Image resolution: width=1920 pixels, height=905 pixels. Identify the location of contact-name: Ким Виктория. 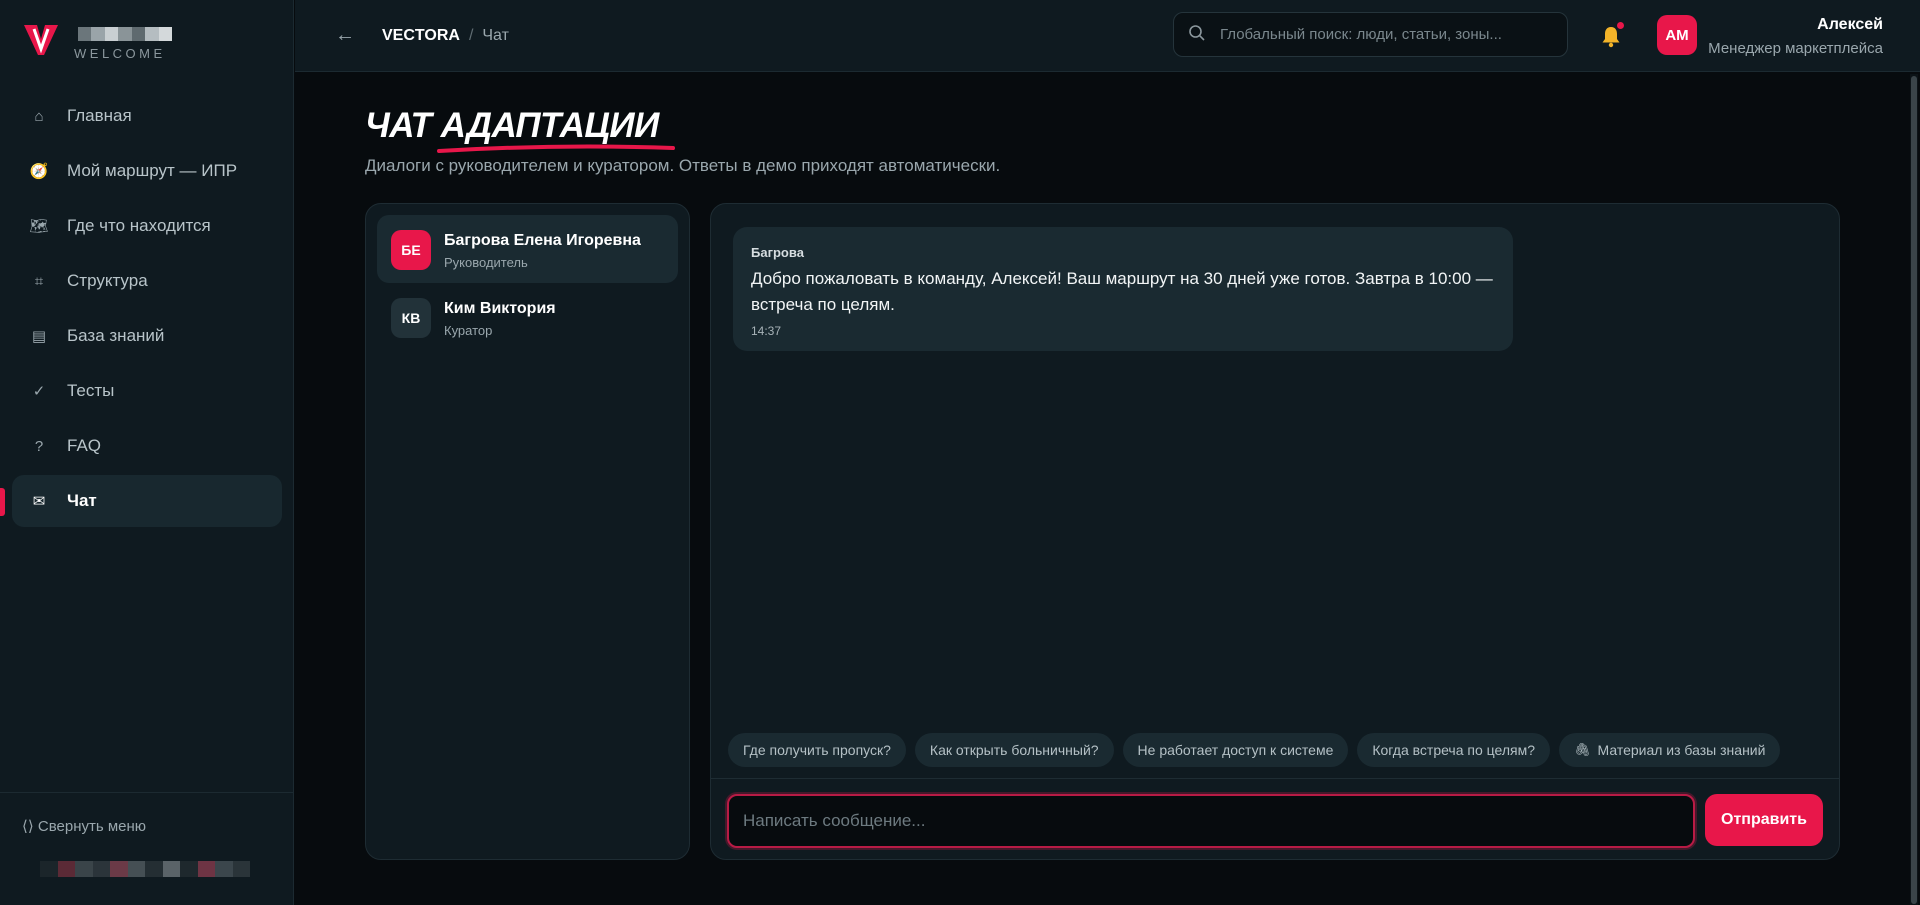
(500, 308).